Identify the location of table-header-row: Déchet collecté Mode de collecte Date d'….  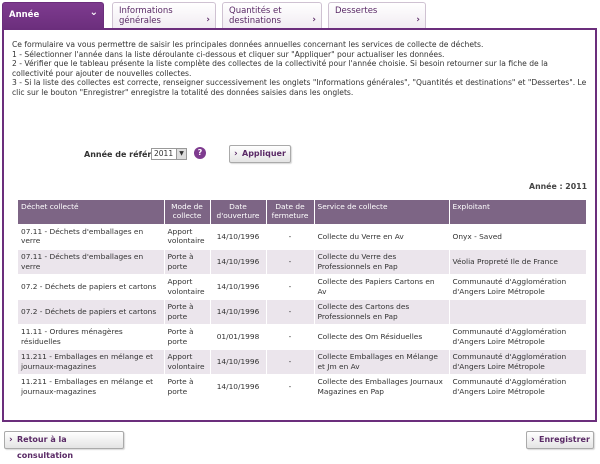
(302, 212).